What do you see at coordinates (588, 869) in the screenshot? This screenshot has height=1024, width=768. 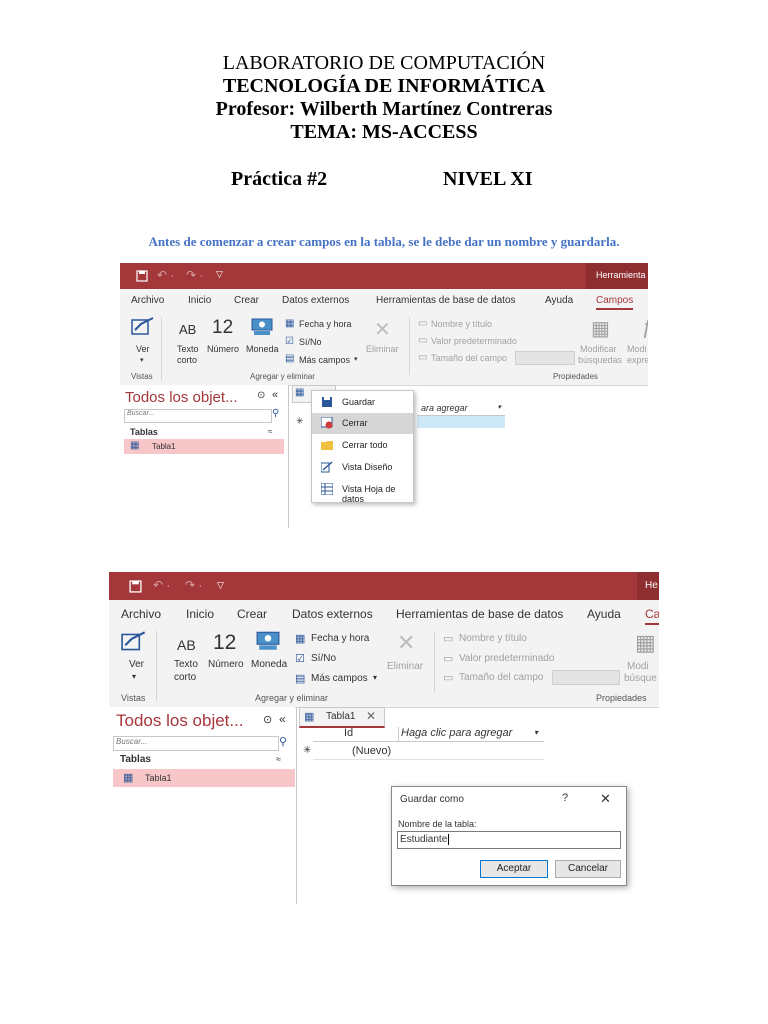 I see `cancel-button: Cancelar` at bounding box center [588, 869].